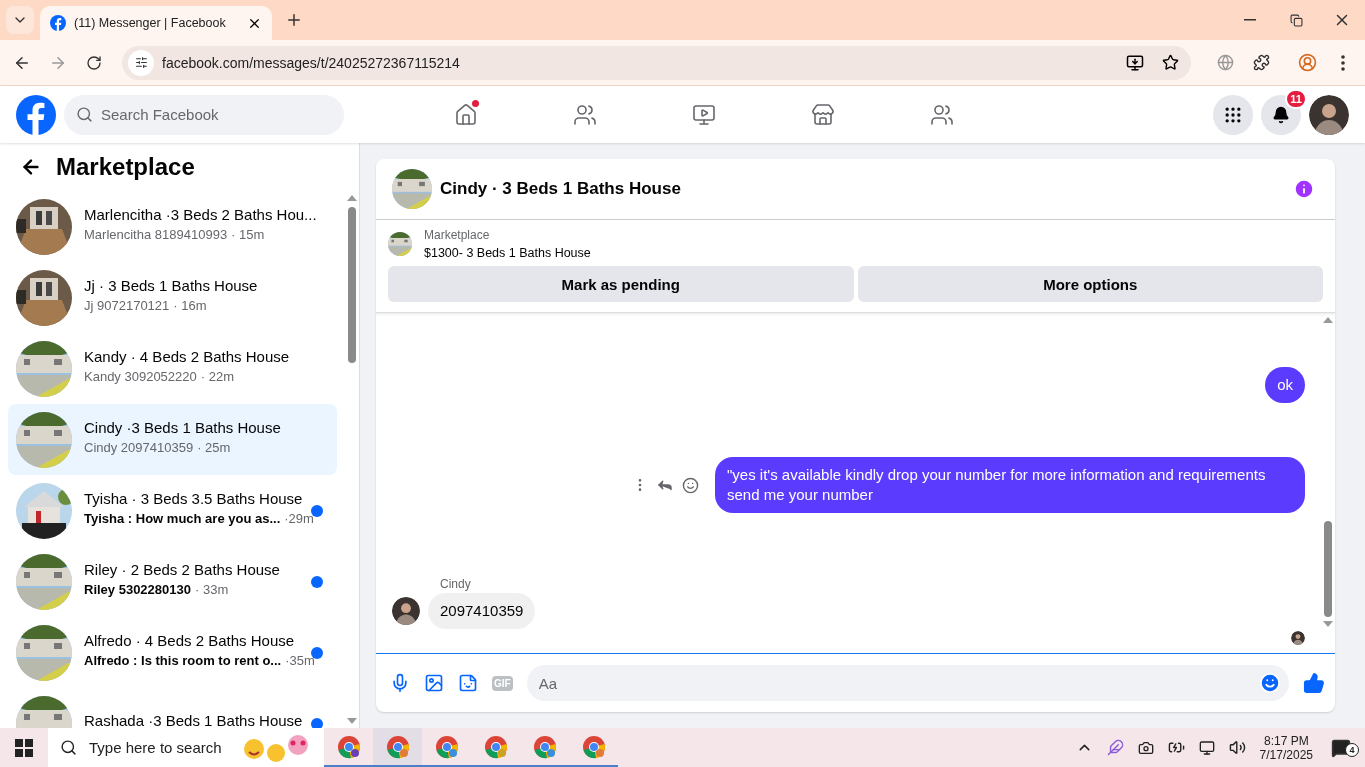 Image resolution: width=1365 pixels, height=767 pixels. I want to click on tab-title: (11) Messenger | Facebook, so click(150, 23).